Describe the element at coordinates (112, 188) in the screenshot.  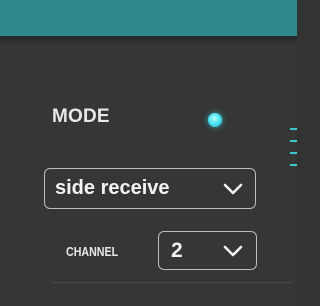
I see `mode-select-value: side receive` at that location.